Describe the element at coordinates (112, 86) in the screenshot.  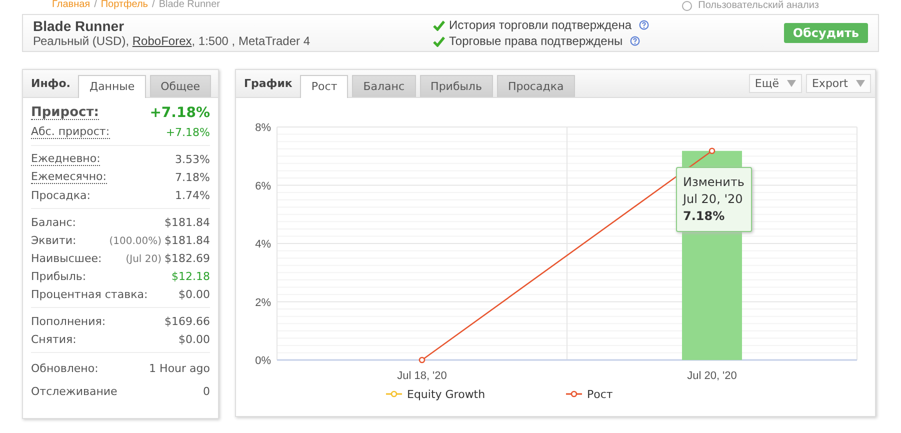
I see `tab: Данные` at that location.